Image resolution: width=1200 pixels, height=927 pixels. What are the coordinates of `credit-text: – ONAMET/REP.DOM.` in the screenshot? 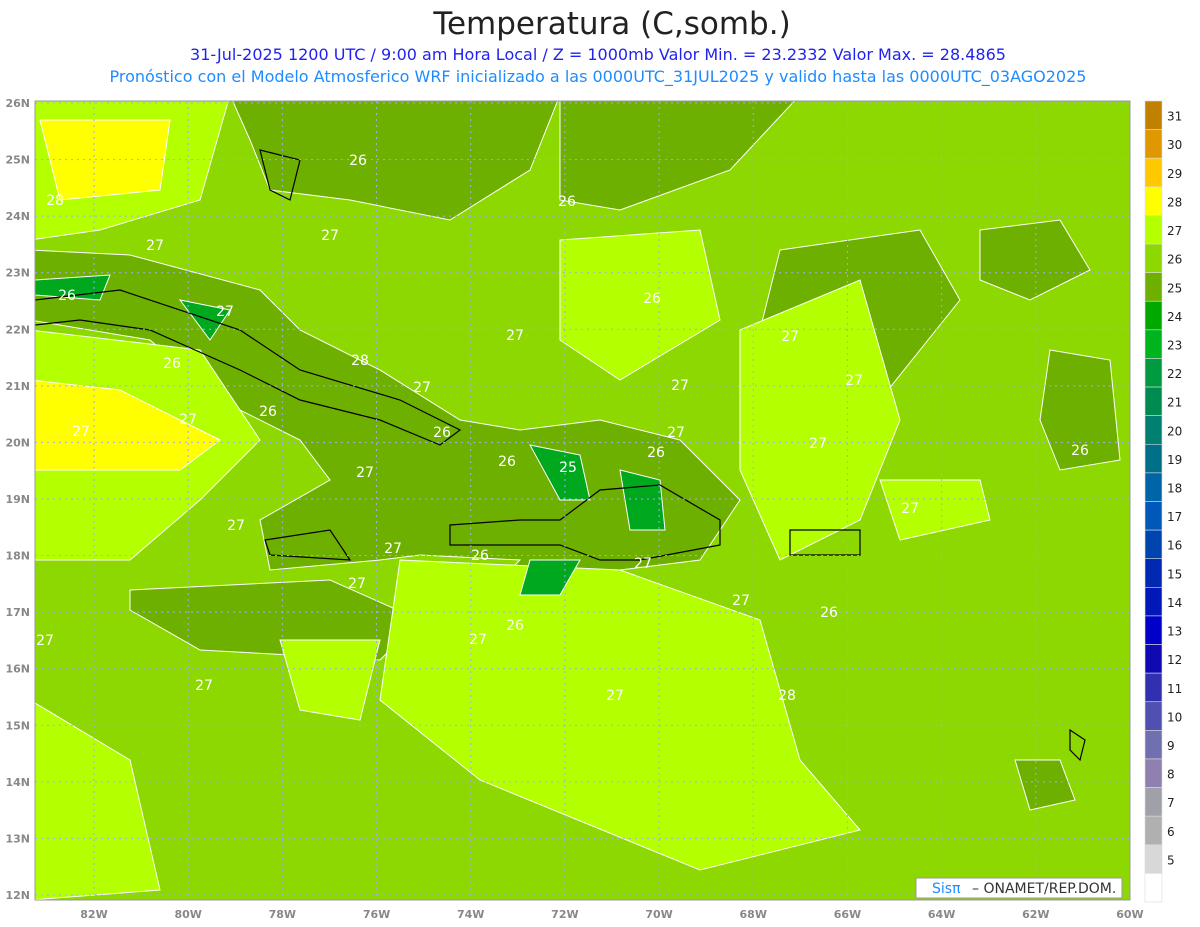 It's located at (1044, 889).